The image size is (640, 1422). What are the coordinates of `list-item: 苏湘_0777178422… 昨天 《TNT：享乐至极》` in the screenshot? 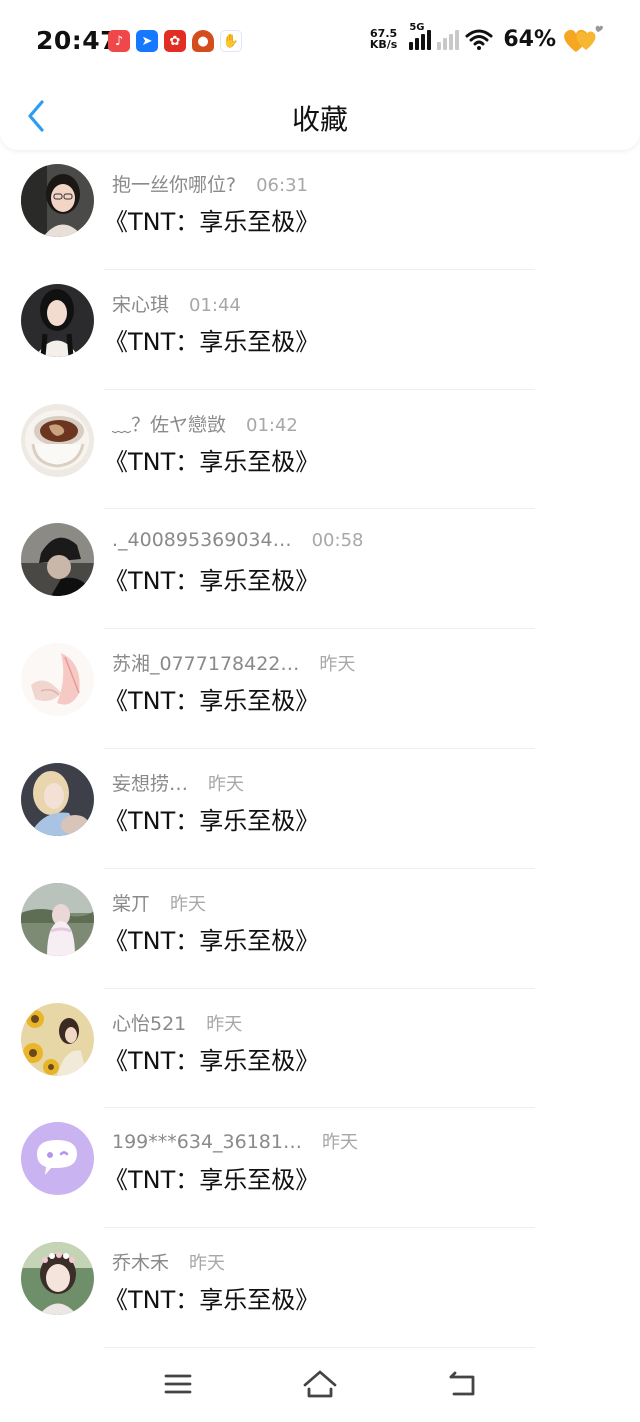 It's located at (320, 689).